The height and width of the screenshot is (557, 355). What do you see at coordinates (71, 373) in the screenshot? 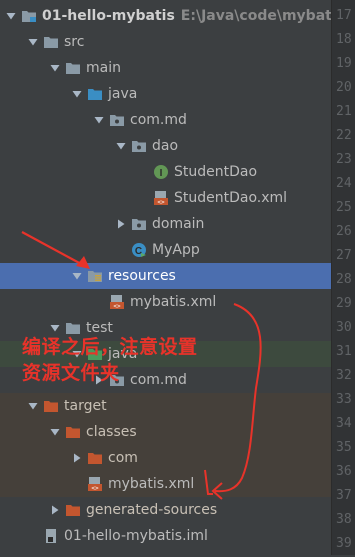
I see `annotation-text-line2: 资源文件夹` at bounding box center [71, 373].